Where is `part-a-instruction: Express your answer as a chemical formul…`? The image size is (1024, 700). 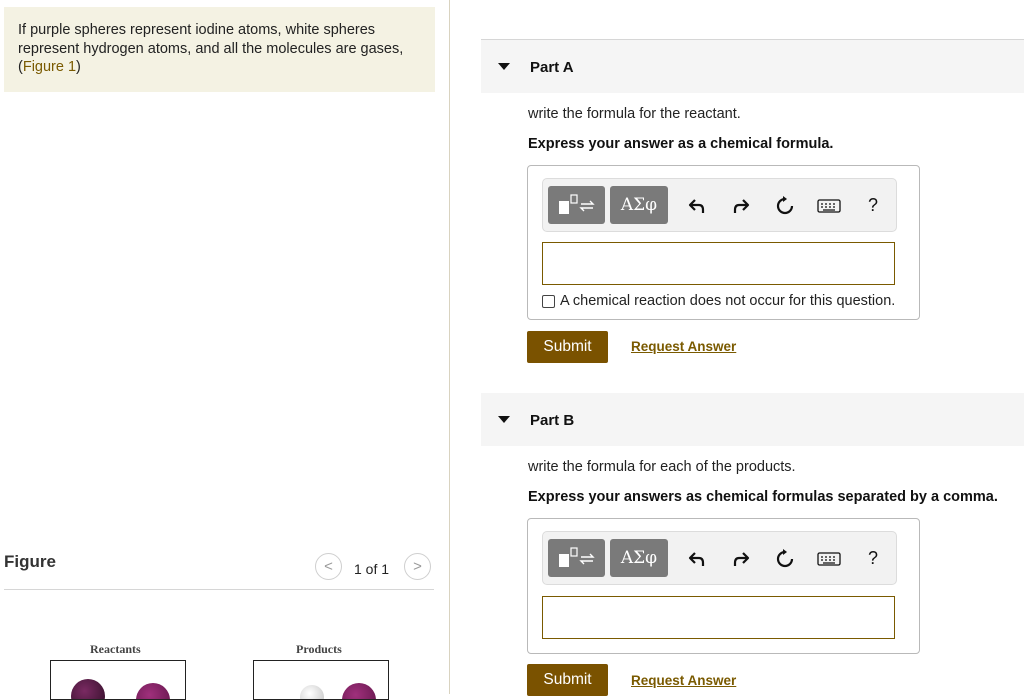
part-a-instruction: Express your answer as a chemical formul… is located at coordinates (681, 144).